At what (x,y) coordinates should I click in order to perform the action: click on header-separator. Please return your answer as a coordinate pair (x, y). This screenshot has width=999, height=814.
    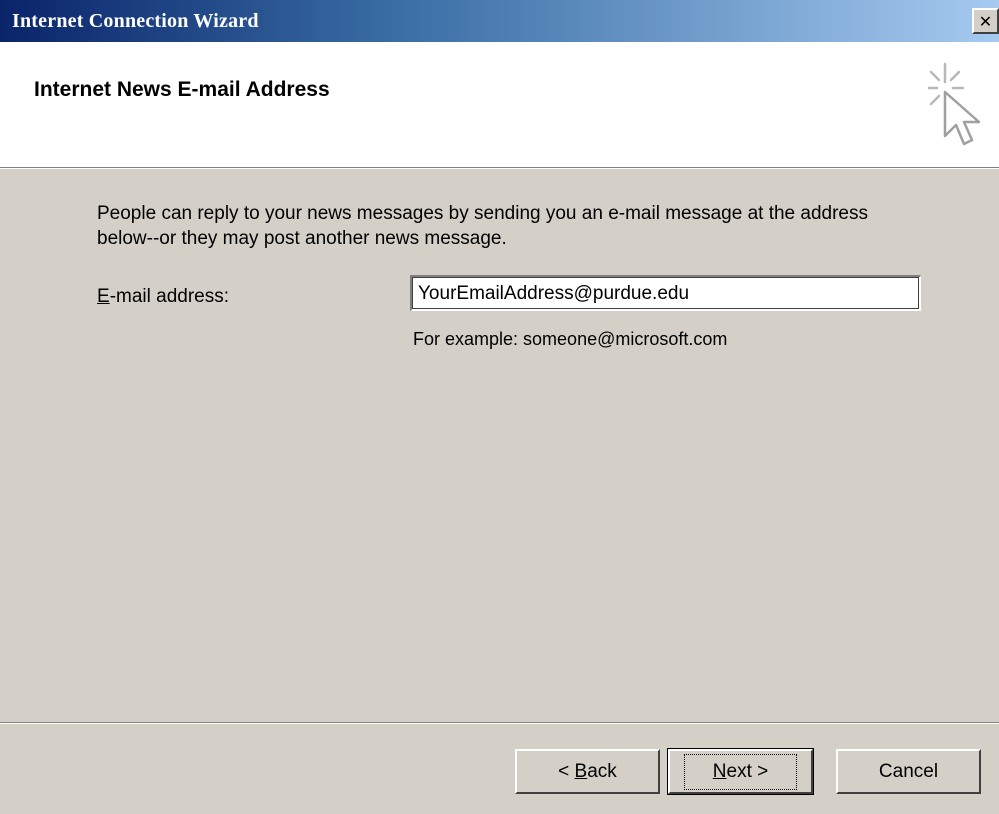
    Looking at the image, I should click on (499, 168).